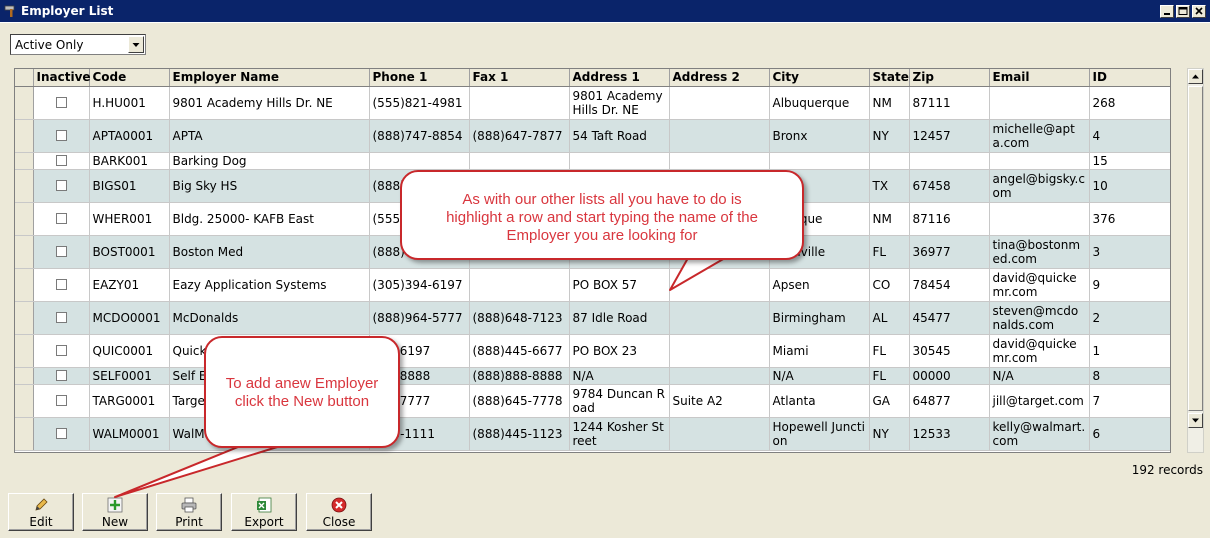 The width and height of the screenshot is (1210, 538). Describe the element at coordinates (719, 401) in the screenshot. I see `cell-address2: Suite A2` at that location.